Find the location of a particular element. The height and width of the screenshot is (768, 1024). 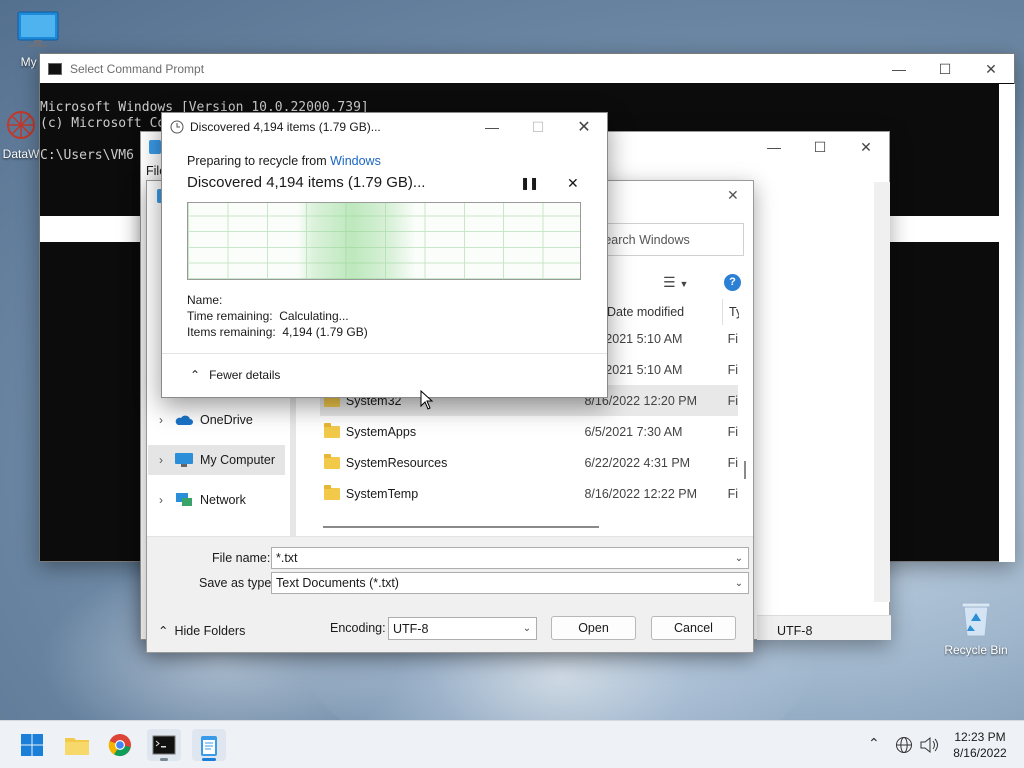

column-header-date: Date modified is located at coordinates (666, 312).